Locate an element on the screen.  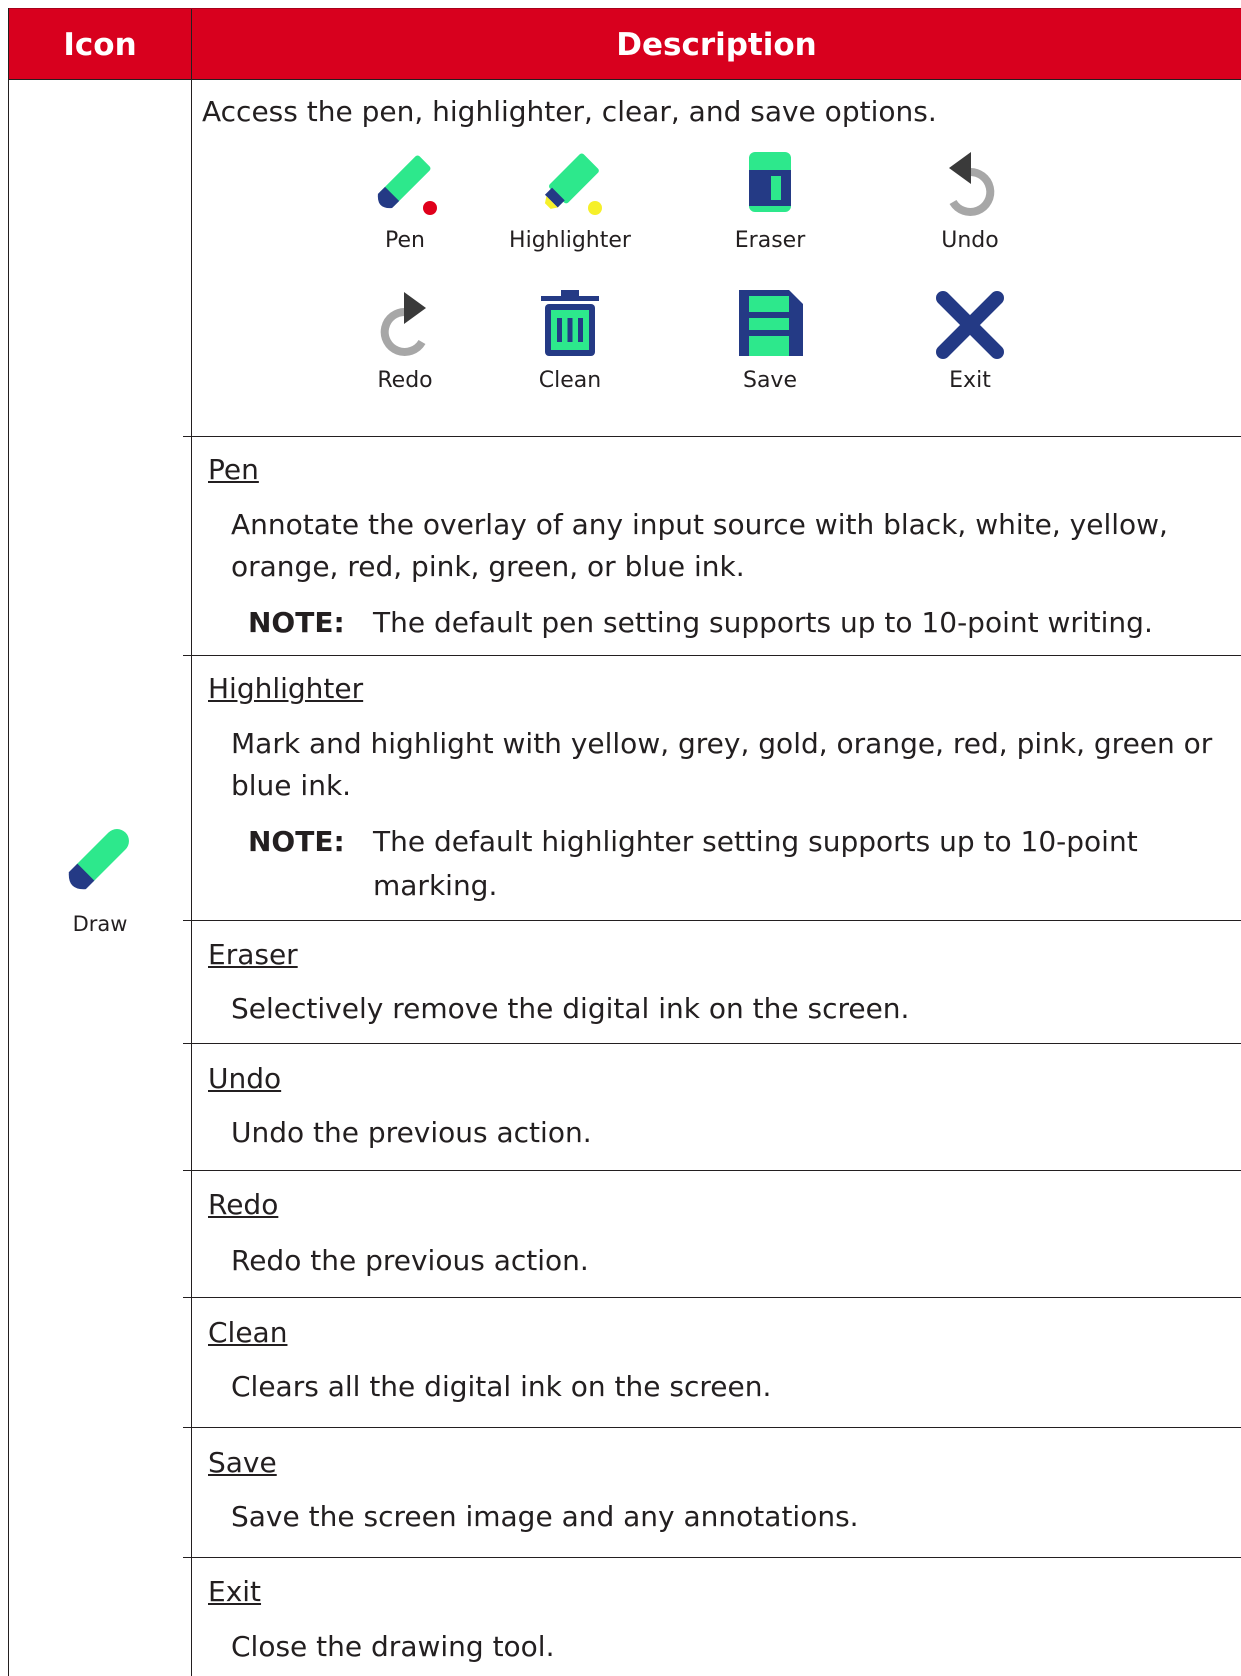
tool-eraser: Eraser is located at coordinates (770, 201).